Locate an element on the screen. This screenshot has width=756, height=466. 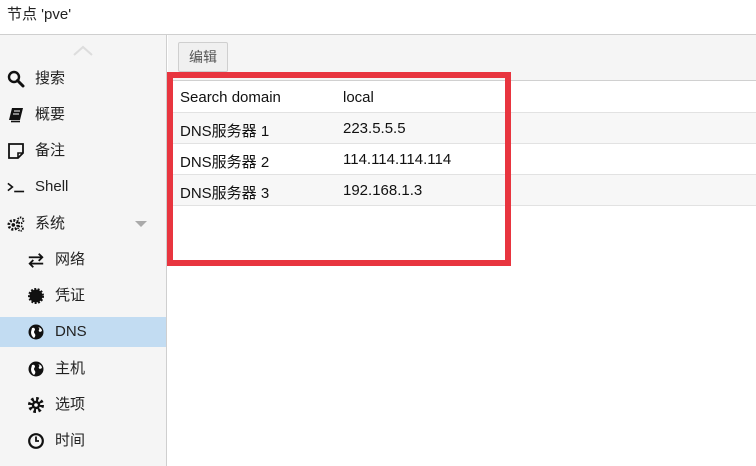
exchange-icon is located at coordinates (36, 260).